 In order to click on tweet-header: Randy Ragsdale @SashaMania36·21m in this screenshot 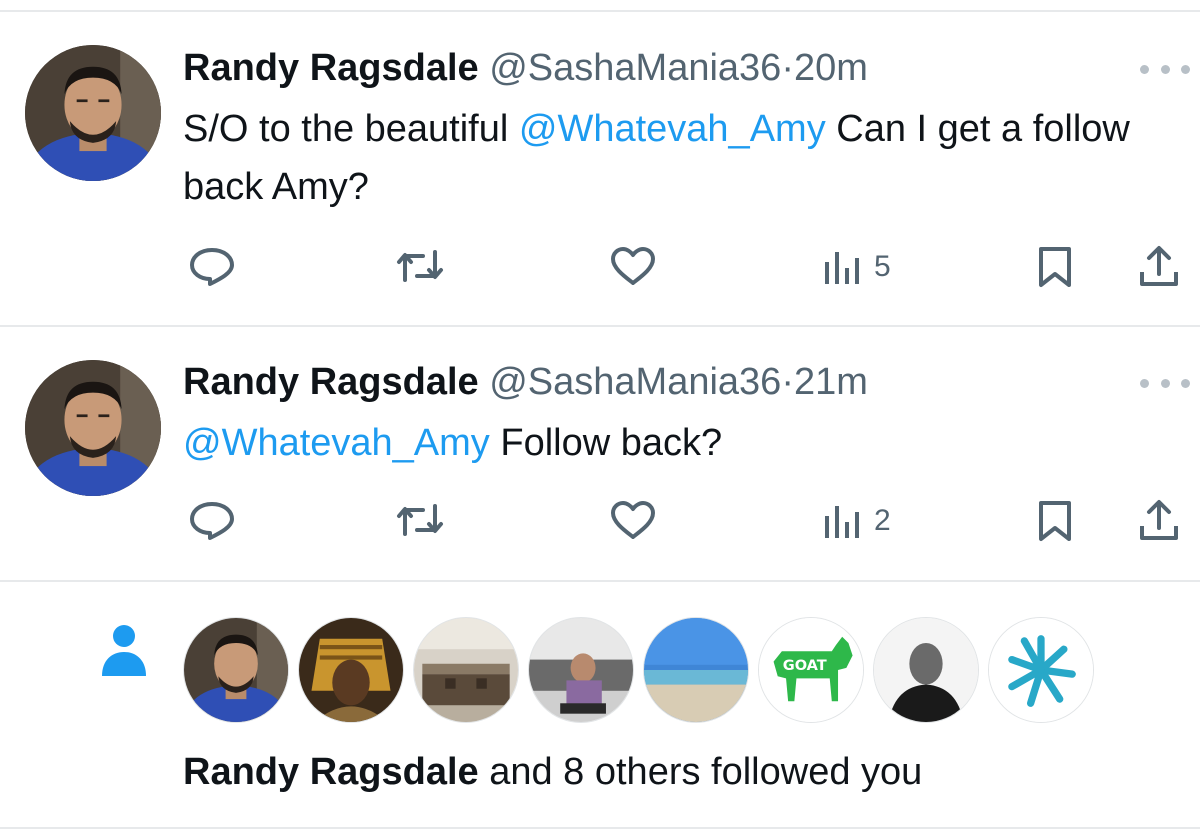, I will do `click(525, 382)`.